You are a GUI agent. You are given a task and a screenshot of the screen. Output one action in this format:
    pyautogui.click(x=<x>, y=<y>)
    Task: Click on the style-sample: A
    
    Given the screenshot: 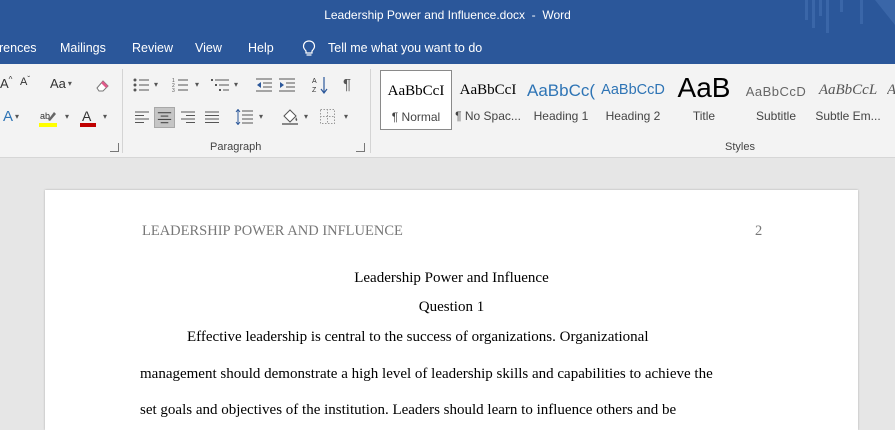 What is the action you would take?
    pyautogui.click(x=891, y=90)
    